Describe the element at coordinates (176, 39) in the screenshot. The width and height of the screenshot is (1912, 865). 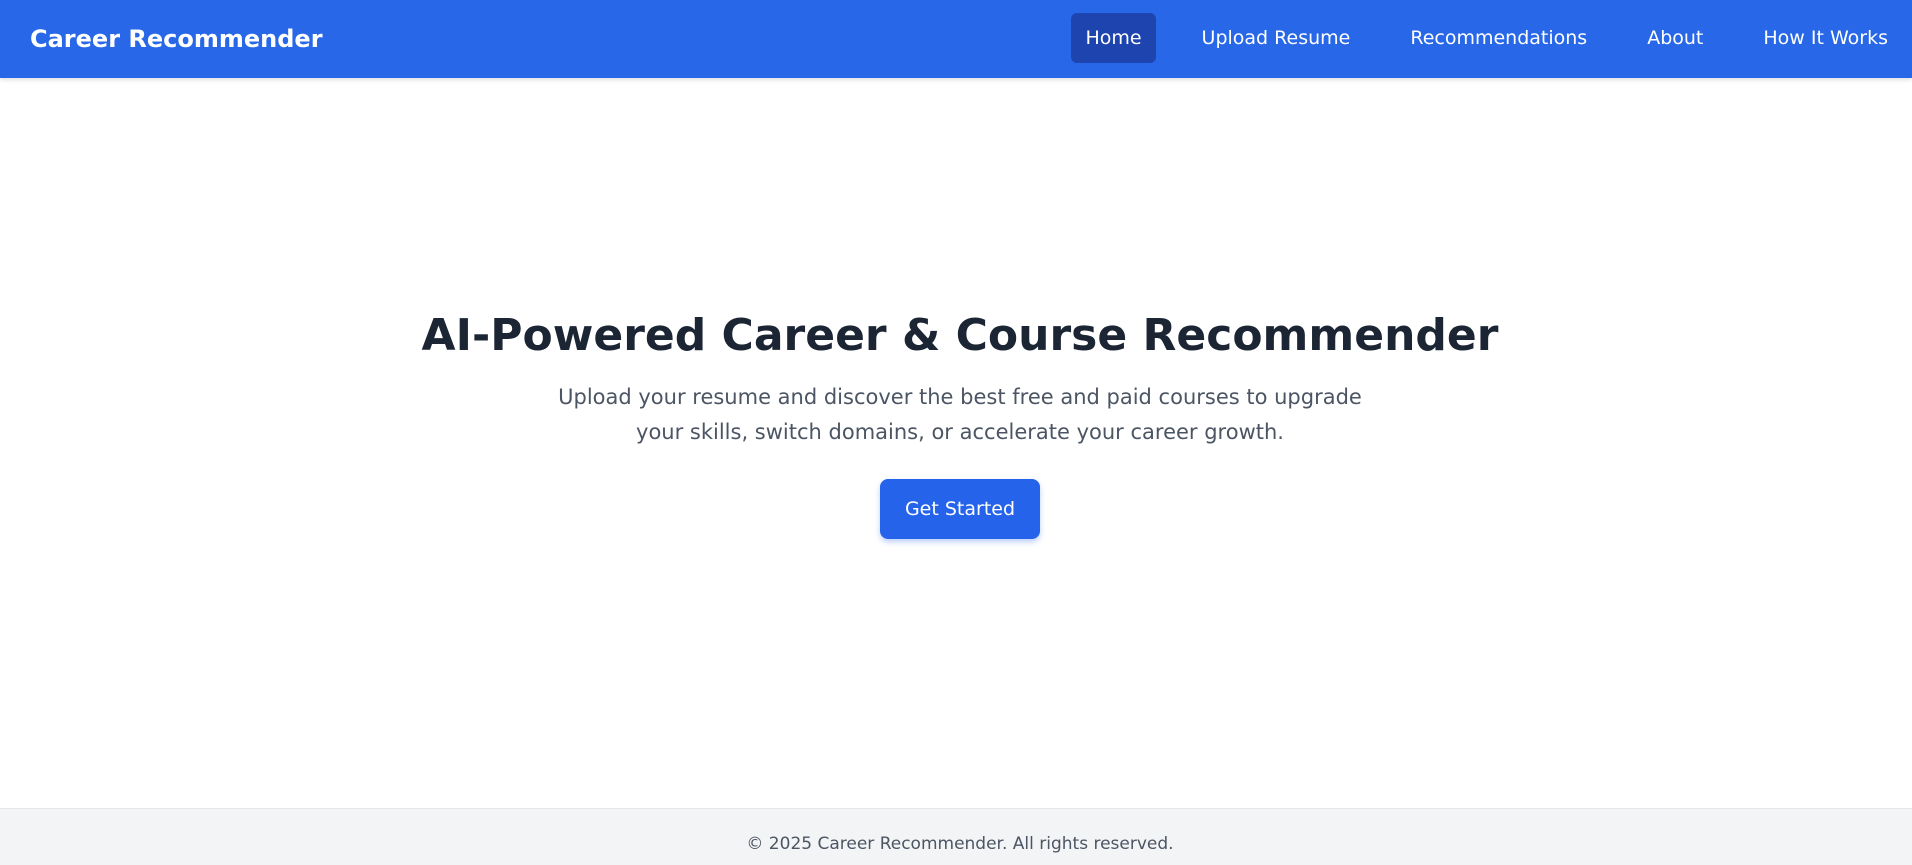
I see `brand-logo: Career Recommender` at that location.